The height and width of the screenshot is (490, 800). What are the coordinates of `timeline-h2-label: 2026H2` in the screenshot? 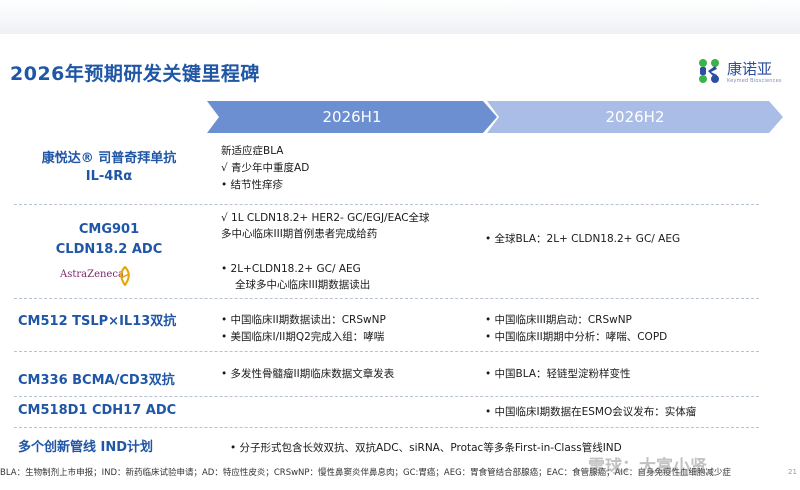 It's located at (635, 117).